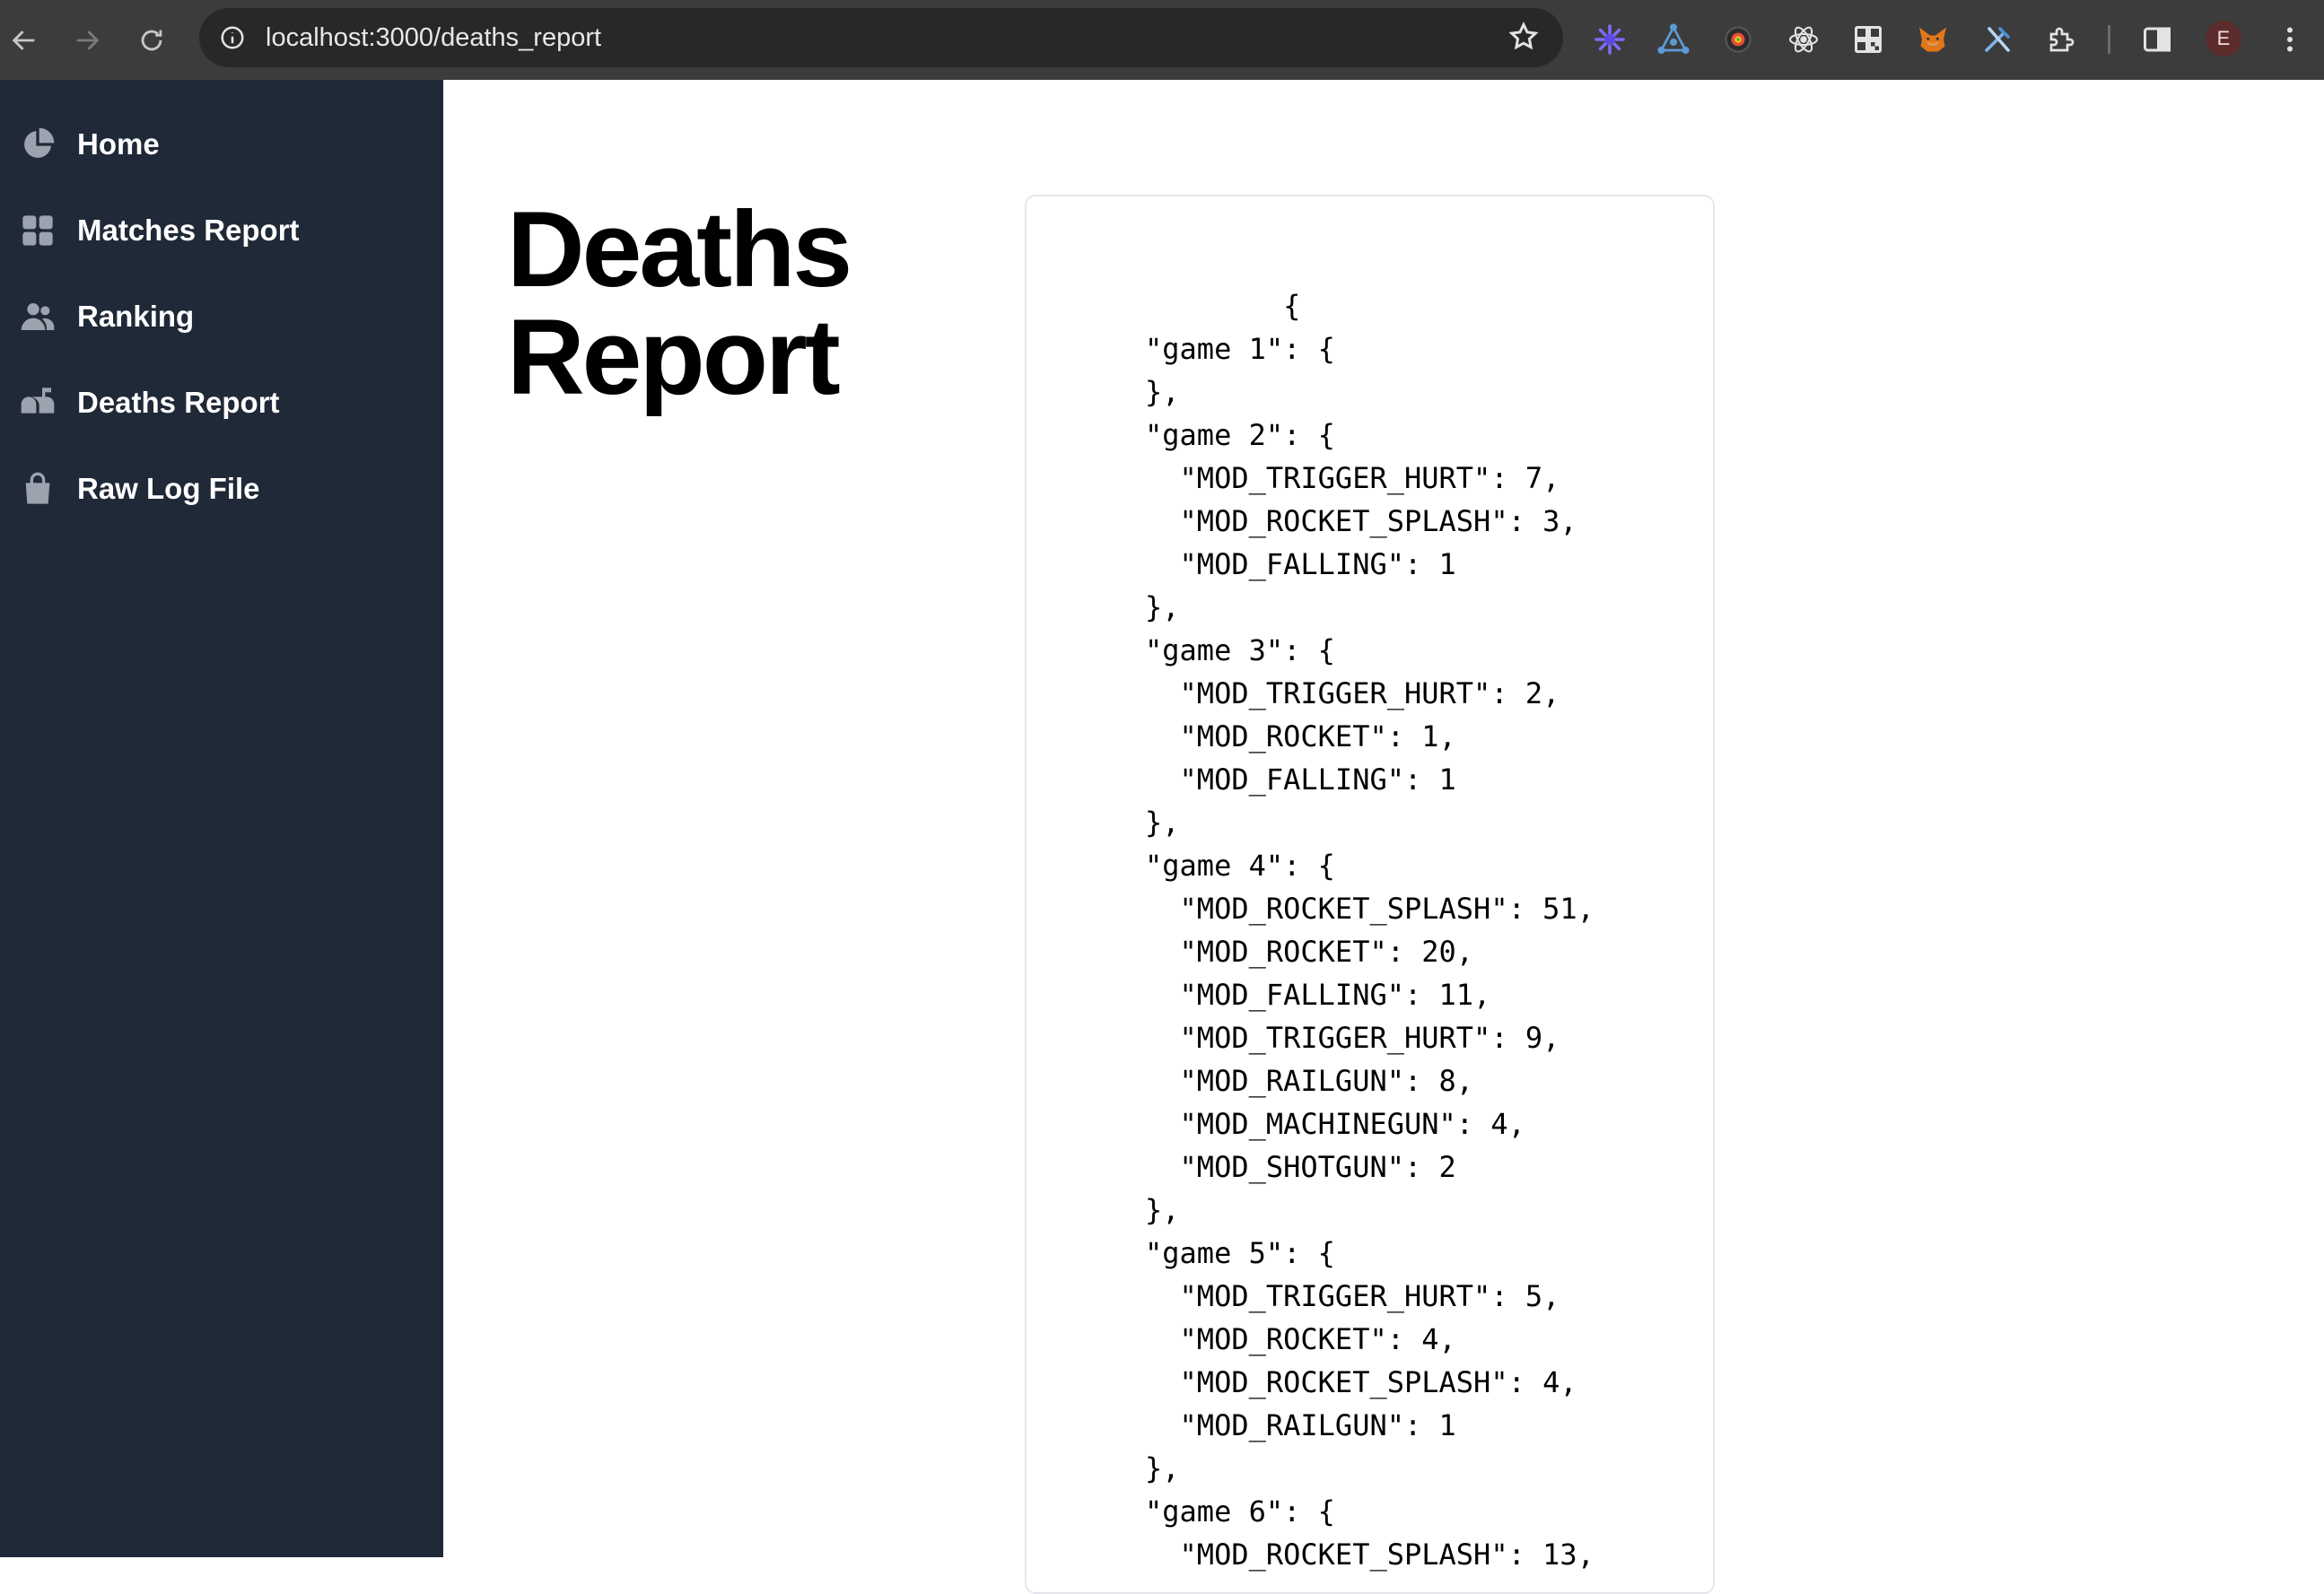  Describe the element at coordinates (38, 403) in the screenshot. I see `mailbox-icon` at that location.